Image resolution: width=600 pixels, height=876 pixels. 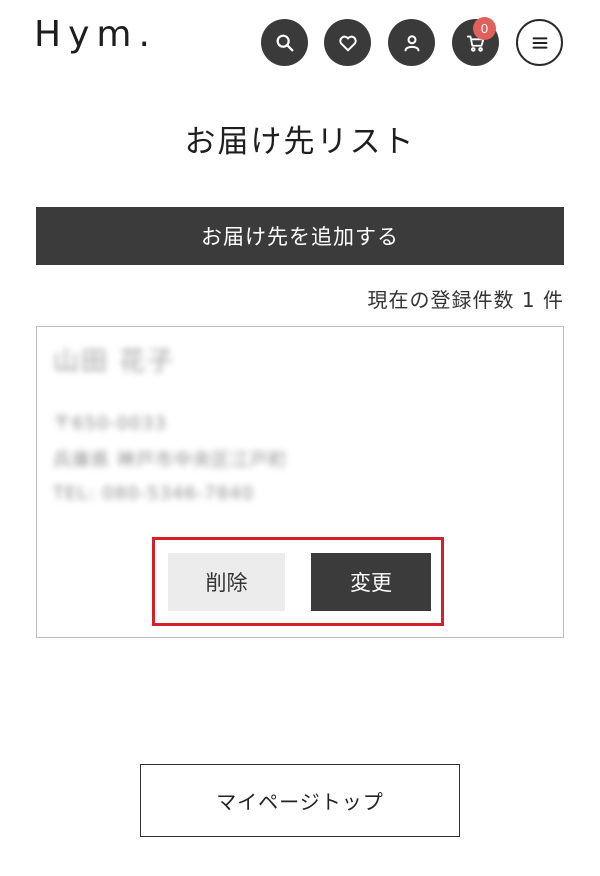 I want to click on heart-icon, so click(x=347, y=43).